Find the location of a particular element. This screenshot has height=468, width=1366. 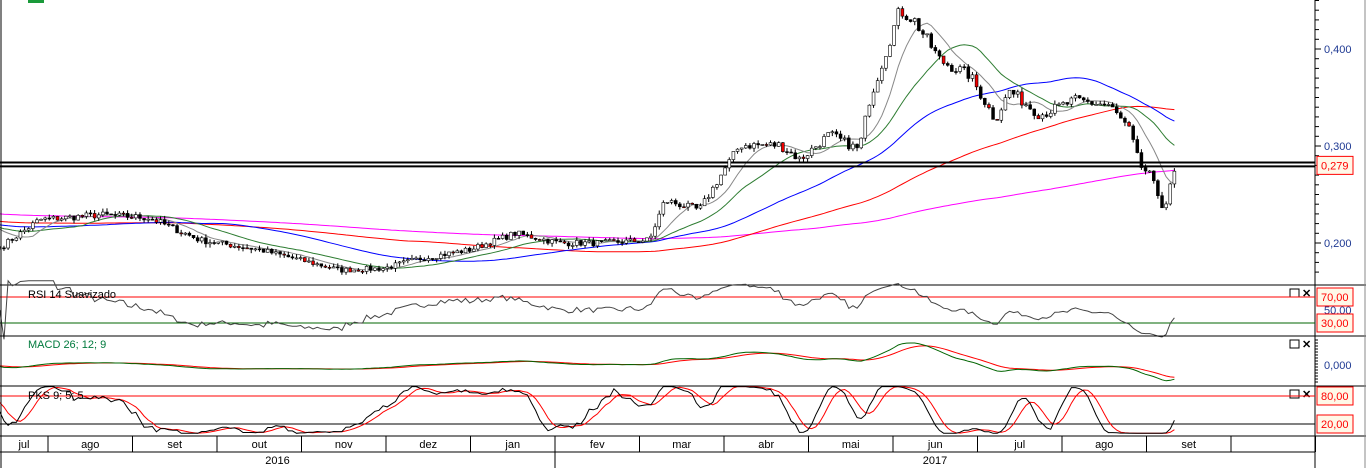

macd-signal-line is located at coordinates (587, 361).